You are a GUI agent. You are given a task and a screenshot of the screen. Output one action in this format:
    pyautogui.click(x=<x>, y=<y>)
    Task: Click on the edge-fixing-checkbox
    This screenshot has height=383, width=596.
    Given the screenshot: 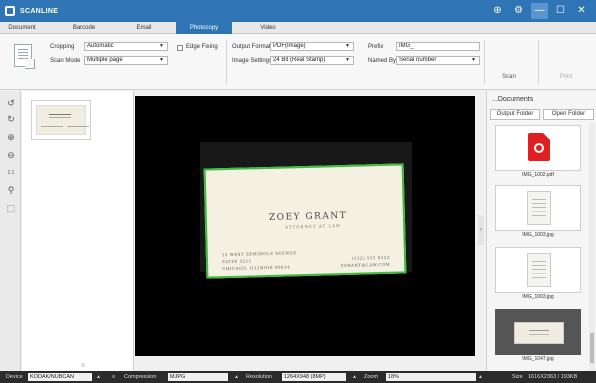 What is the action you would take?
    pyautogui.click(x=180, y=48)
    